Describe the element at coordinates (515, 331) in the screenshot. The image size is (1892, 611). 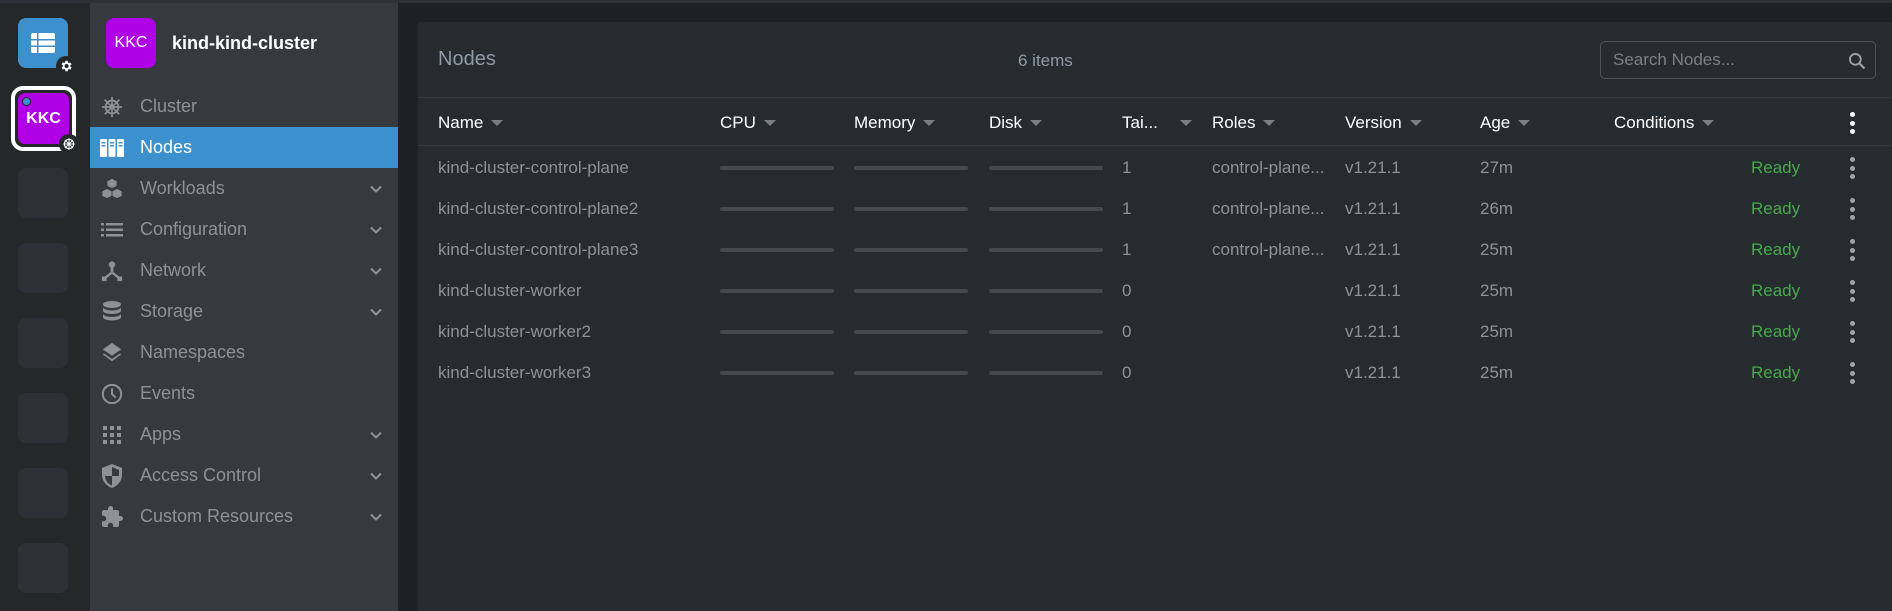
I see `node-name: kind-cluster-worker2` at that location.